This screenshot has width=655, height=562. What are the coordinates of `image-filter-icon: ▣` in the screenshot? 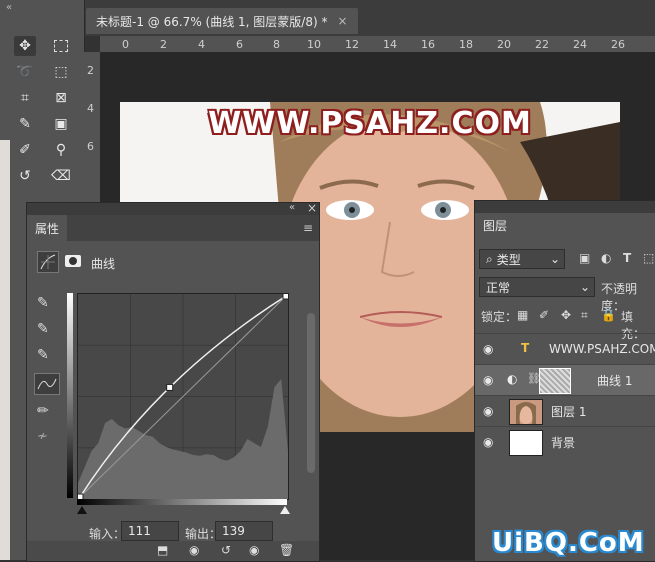 It's located at (584, 258).